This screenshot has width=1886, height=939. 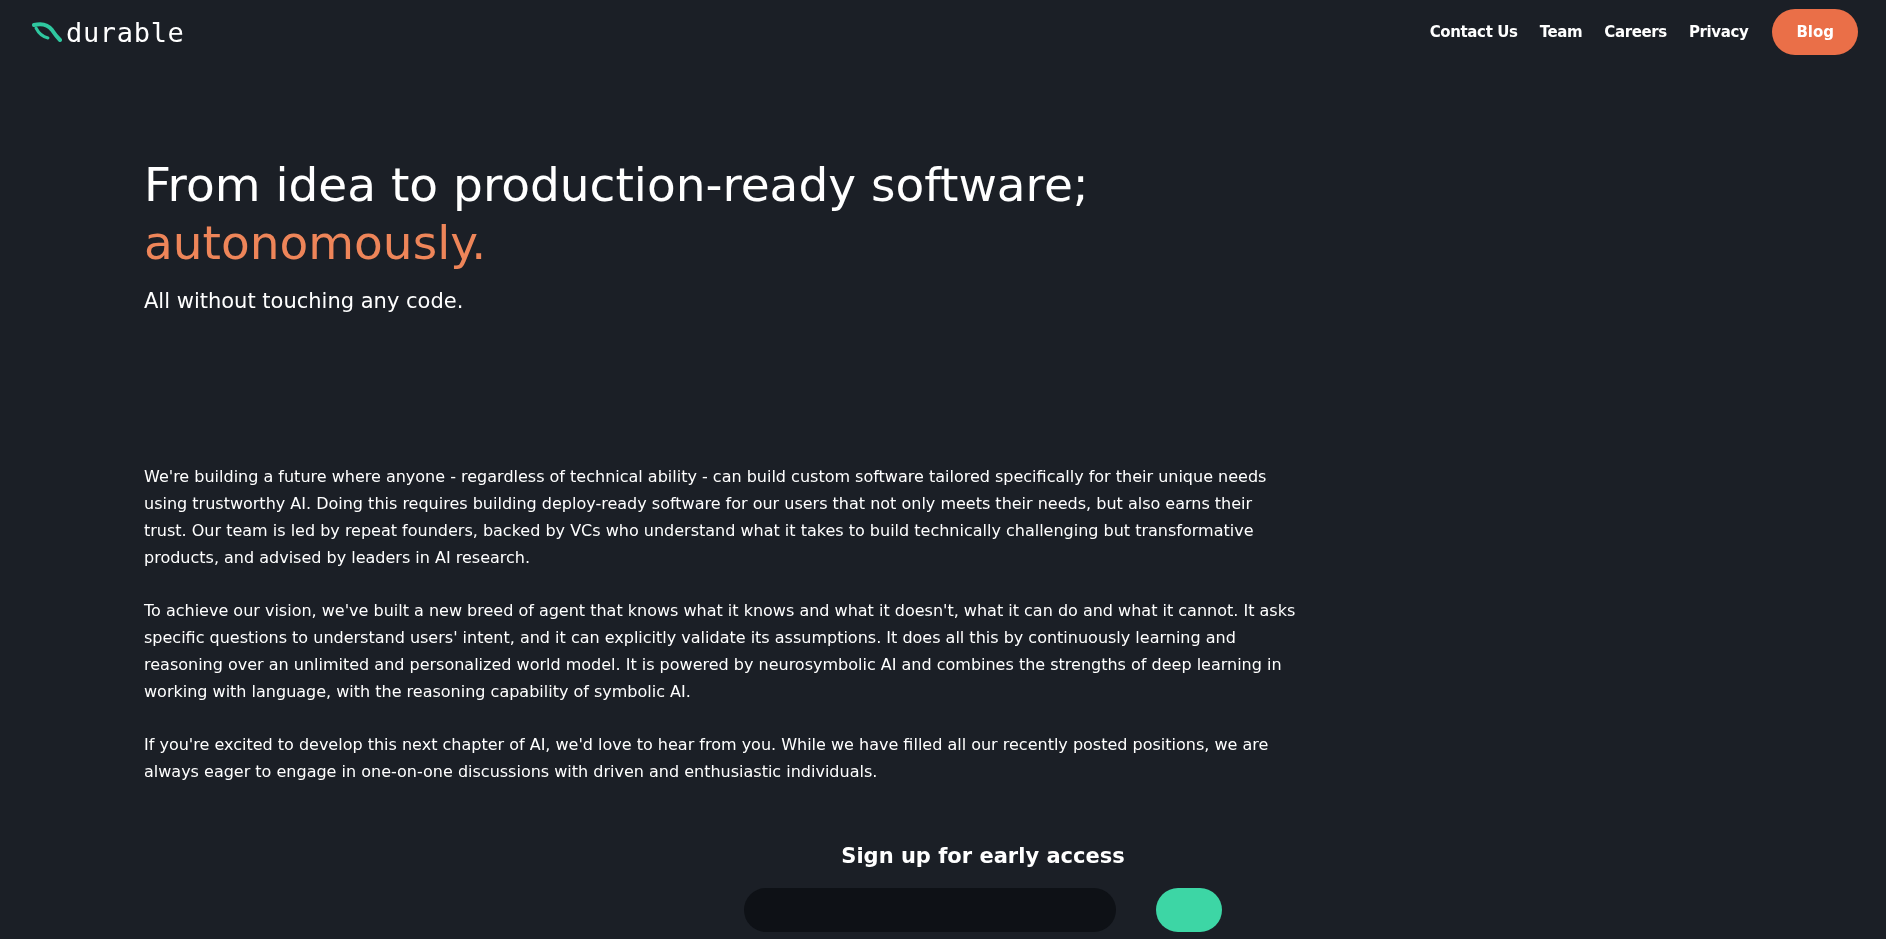 What do you see at coordinates (720, 651) in the screenshot?
I see `body-paragraph: To achieve our vision, we've built a new breed of agent that knows what it knows and what it doesn't, what it can do and what it cannot. It asks specific questions to understand users' intent, and it can explicitly validate its assumptions. It does all this by continuously learning and reasoning over an unlimited and personalized world model. It is powered by neurosymbolic AI and combines the strengths of deep learning in working with language, with the reasoning capability of symbolic AI.` at bounding box center [720, 651].